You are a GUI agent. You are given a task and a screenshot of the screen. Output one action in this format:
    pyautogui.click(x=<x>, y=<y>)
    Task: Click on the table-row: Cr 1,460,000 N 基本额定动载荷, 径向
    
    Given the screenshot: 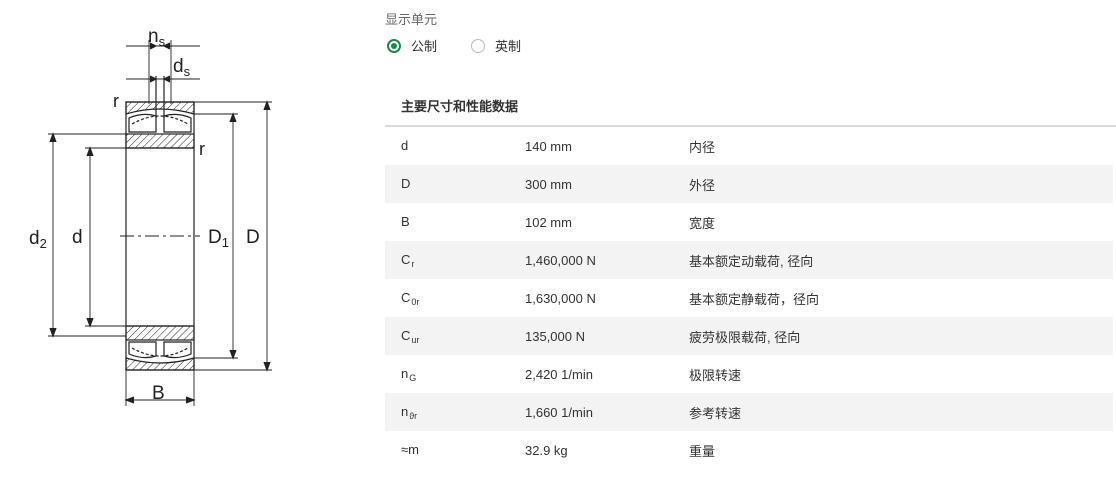 What is the action you would take?
    pyautogui.click(x=749, y=260)
    